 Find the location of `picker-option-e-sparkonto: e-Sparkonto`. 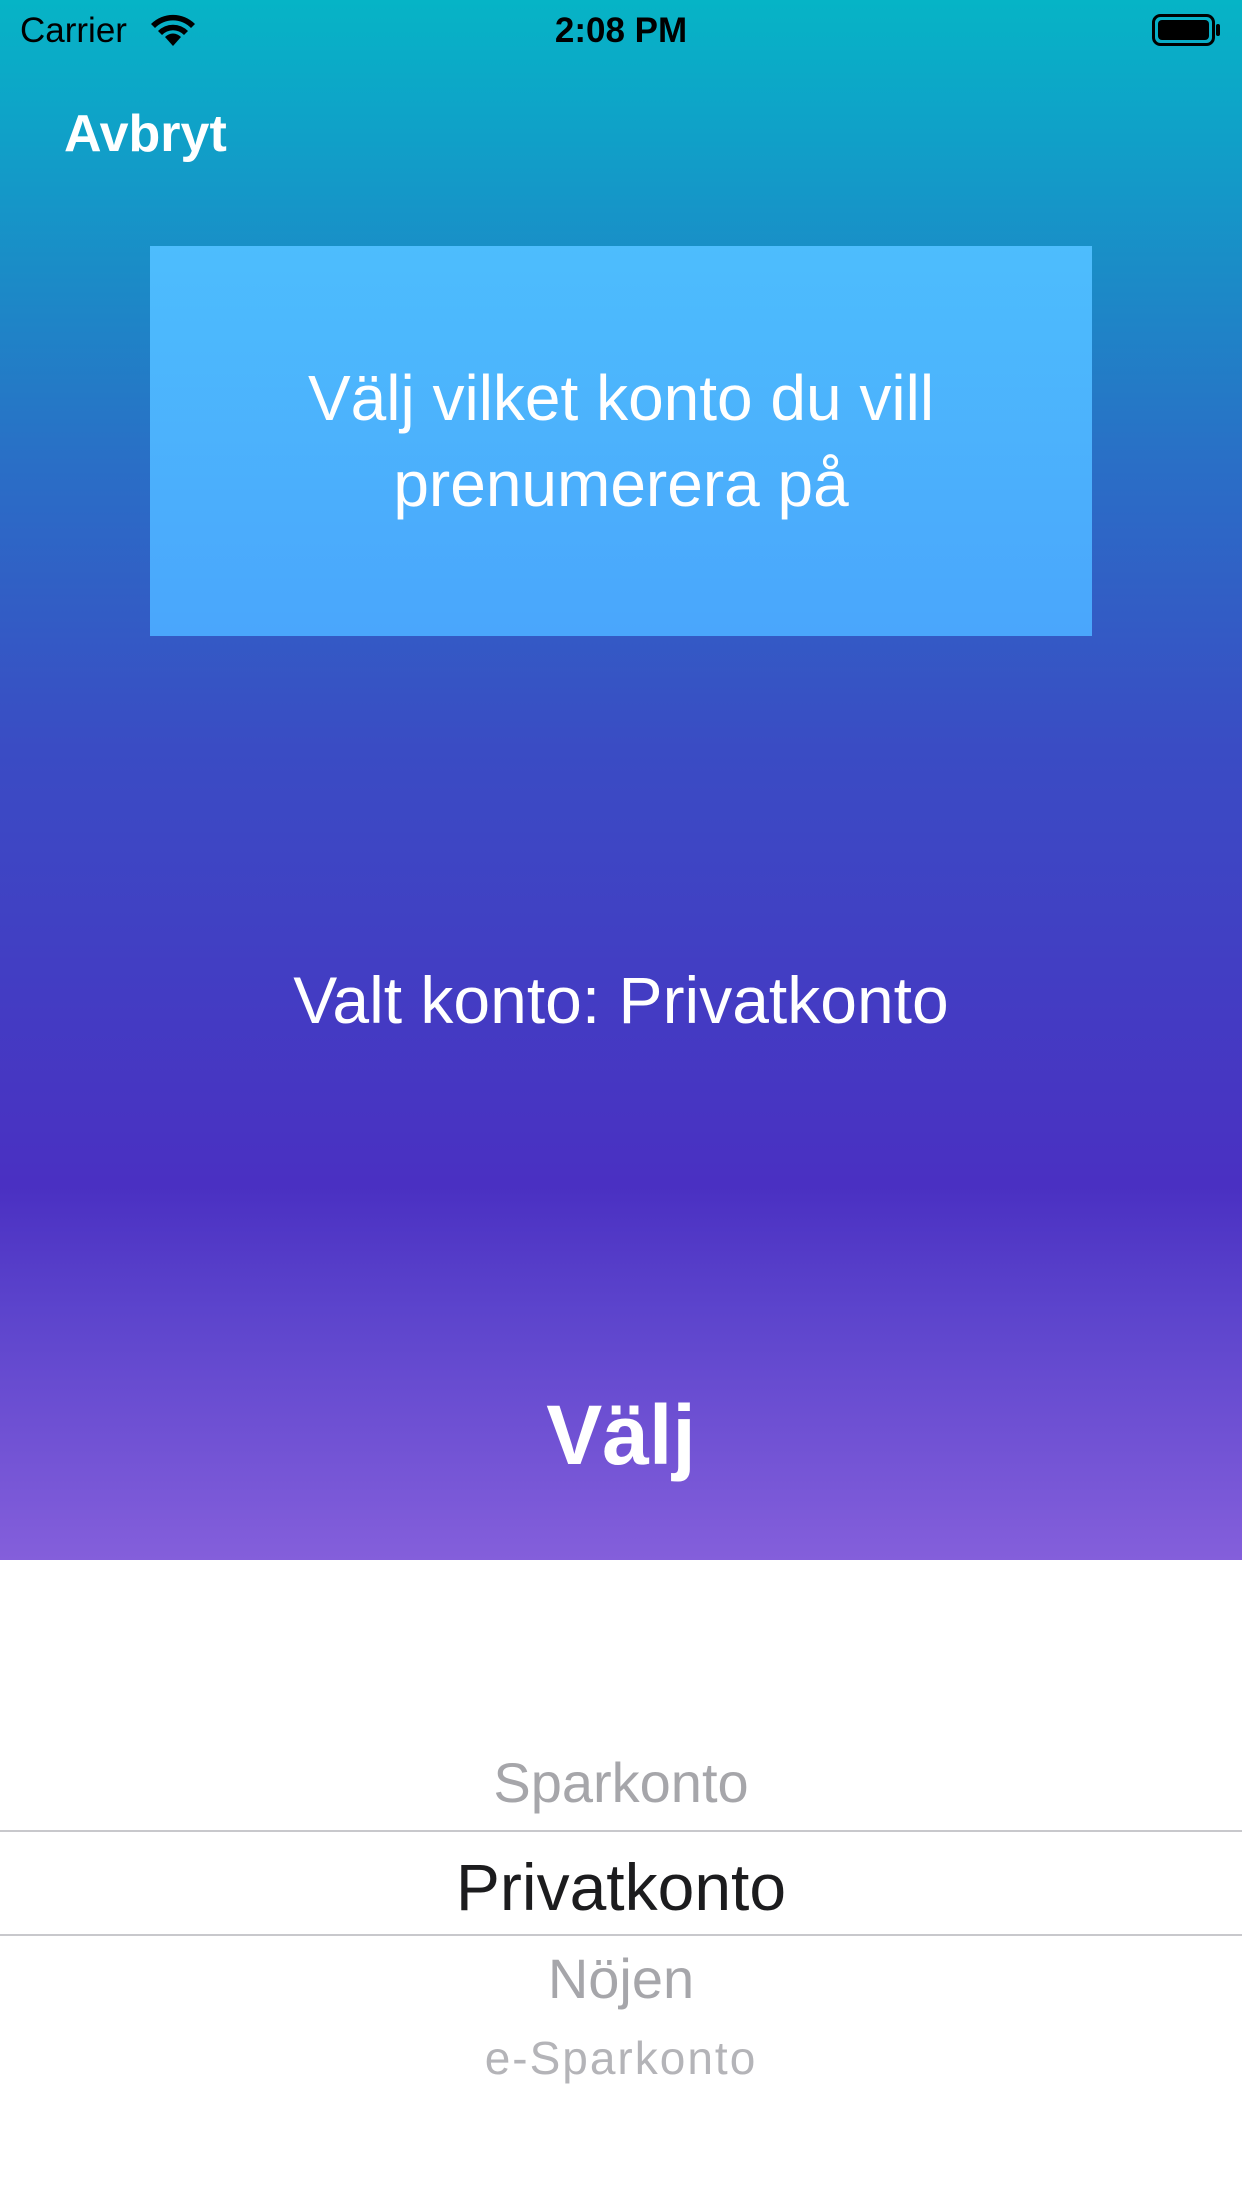

picker-option-e-sparkonto: e-Sparkonto is located at coordinates (621, 2058).